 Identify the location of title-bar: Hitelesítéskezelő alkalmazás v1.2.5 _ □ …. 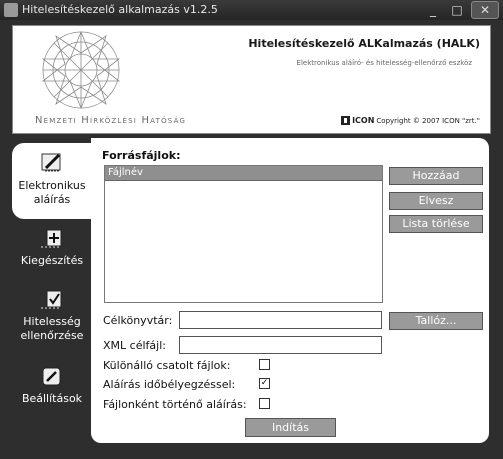
(251, 10).